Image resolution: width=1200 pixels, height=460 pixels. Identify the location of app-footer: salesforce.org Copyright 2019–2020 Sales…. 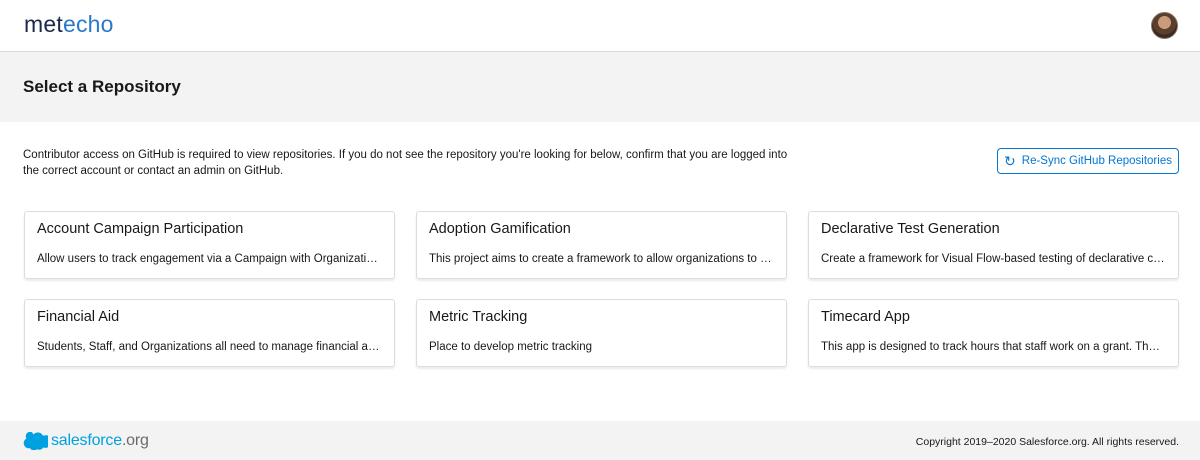
(600, 440).